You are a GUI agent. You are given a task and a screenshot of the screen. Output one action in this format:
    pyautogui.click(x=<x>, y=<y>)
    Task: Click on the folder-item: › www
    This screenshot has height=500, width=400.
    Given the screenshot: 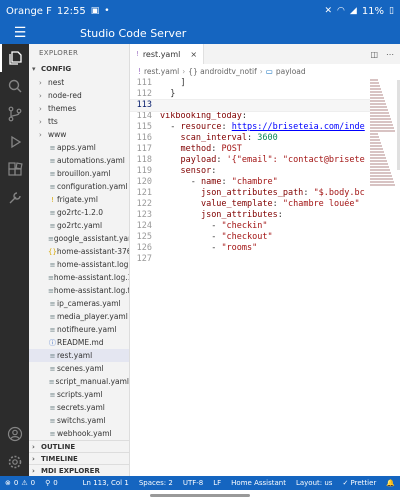 What is the action you would take?
    pyautogui.click(x=79, y=134)
    